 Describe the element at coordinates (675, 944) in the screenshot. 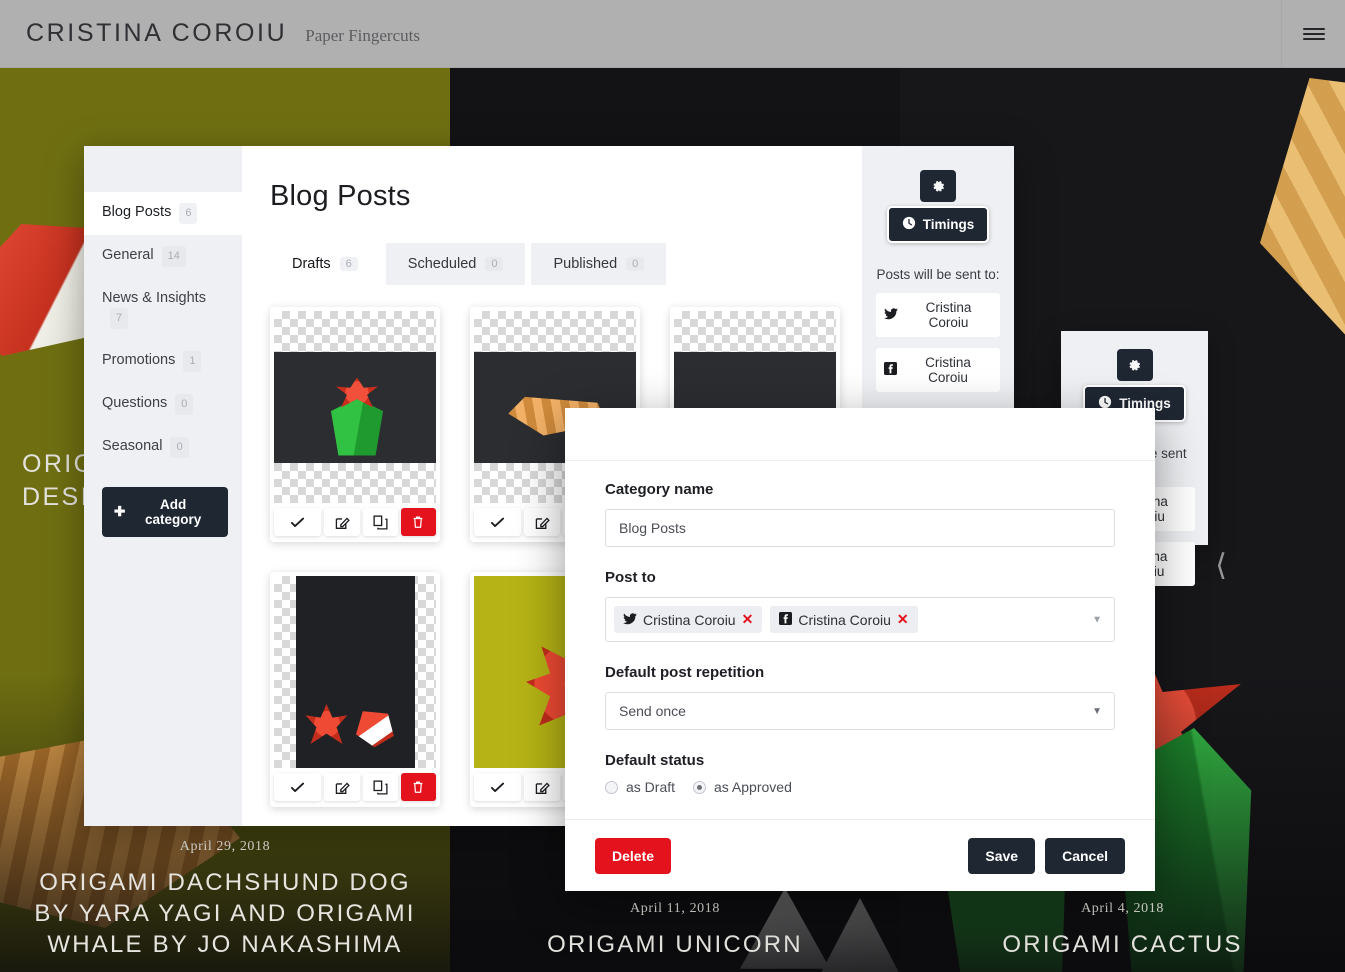

I see `hero-title: ORIGAMI UNICORN` at that location.